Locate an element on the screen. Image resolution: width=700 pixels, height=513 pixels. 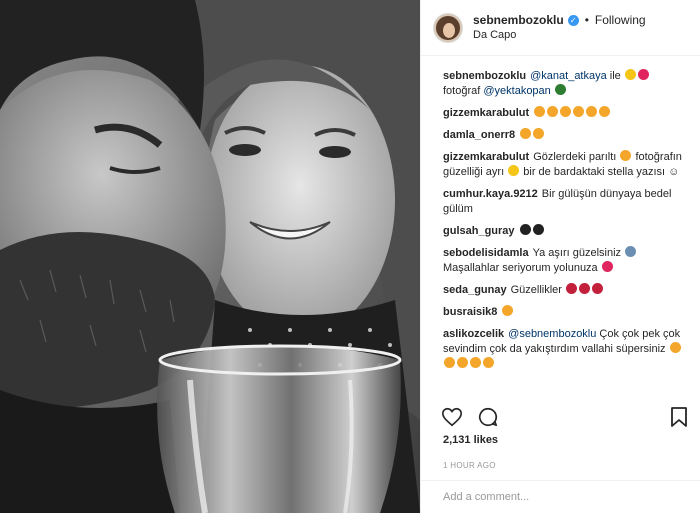
comment-username: aslikozcelik is located at coordinates (473, 334).